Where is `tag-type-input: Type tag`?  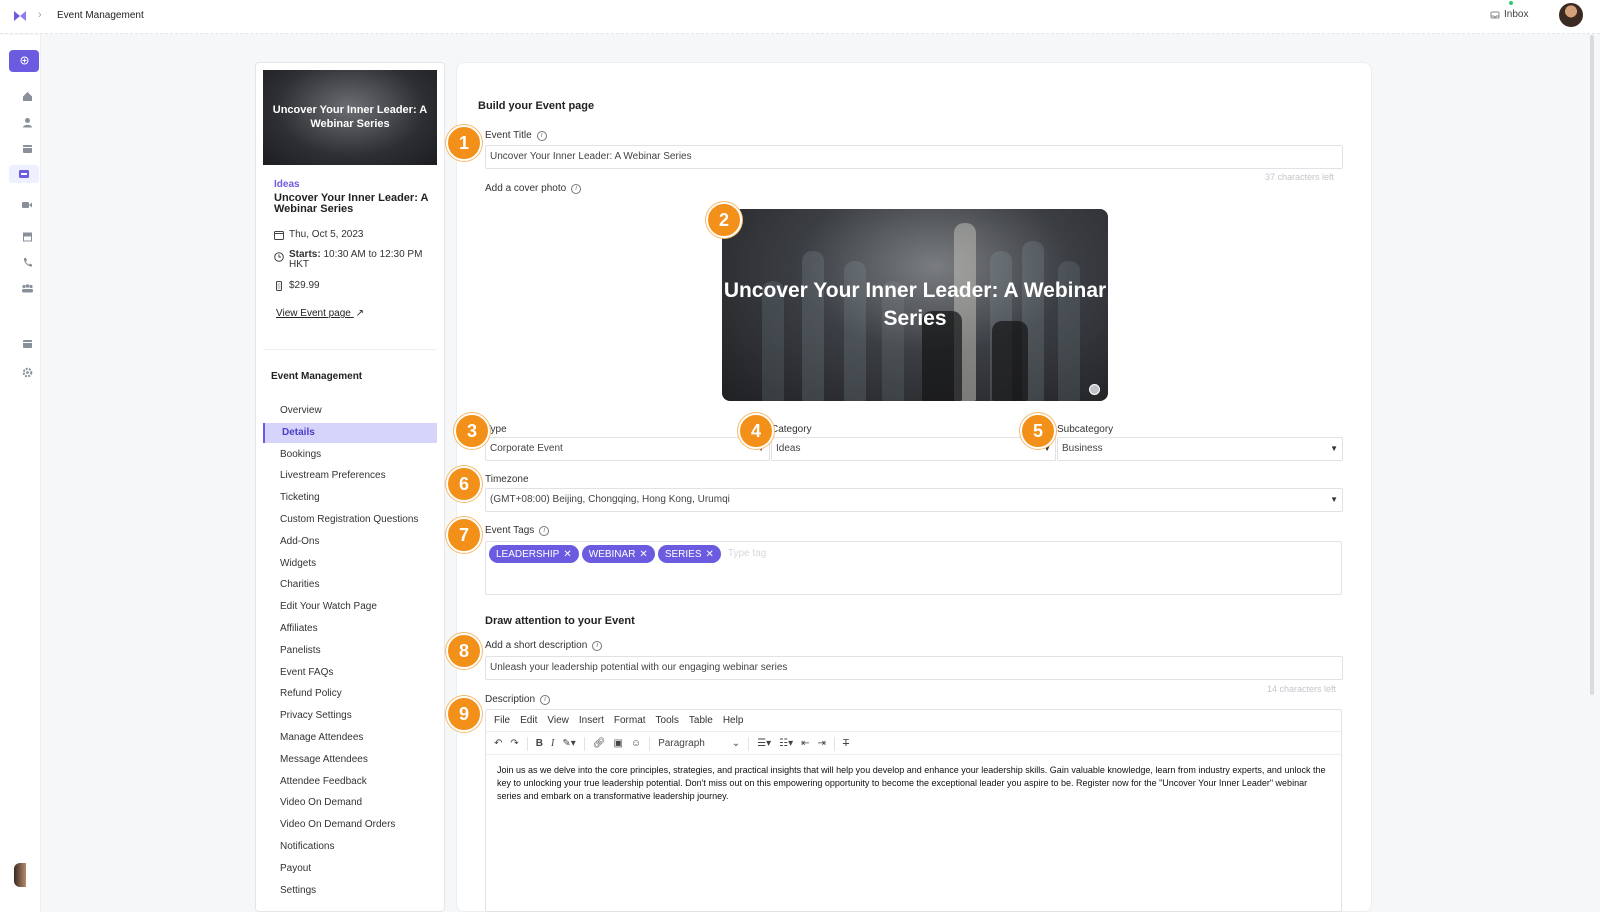
tag-type-input: Type tag is located at coordinates (747, 553).